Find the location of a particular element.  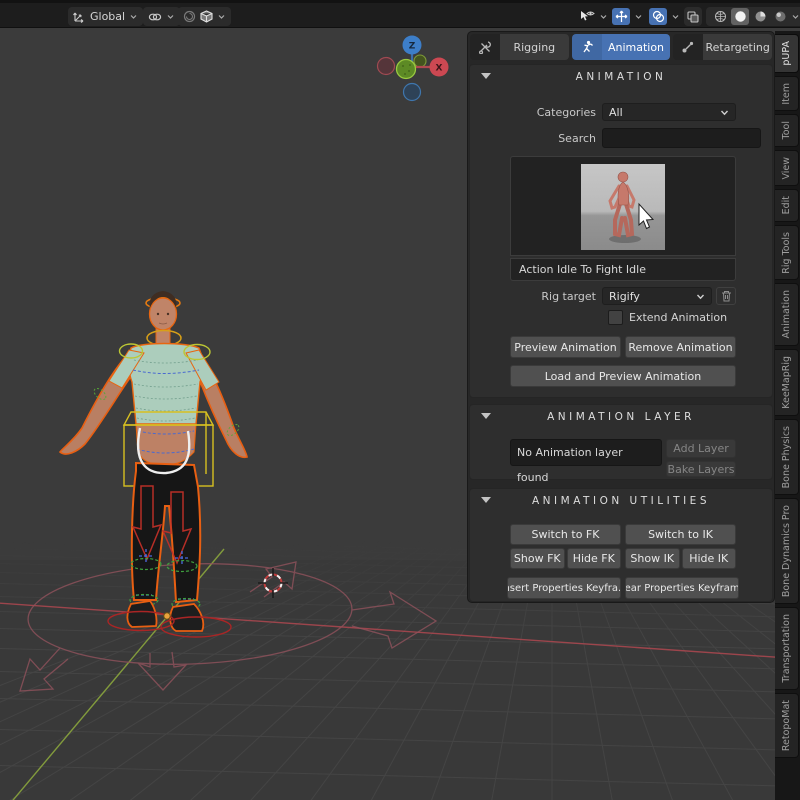

xray-toggle is located at coordinates (693, 16).